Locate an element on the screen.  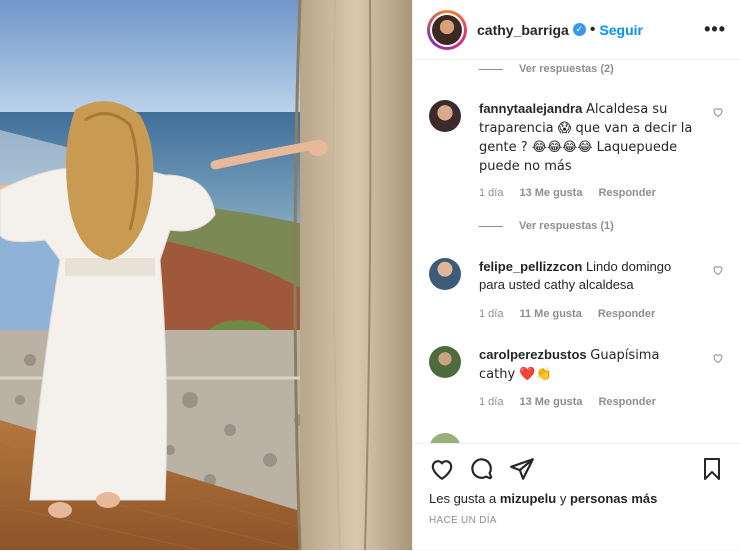
author-username: cathy_barriga is located at coordinates (523, 30).